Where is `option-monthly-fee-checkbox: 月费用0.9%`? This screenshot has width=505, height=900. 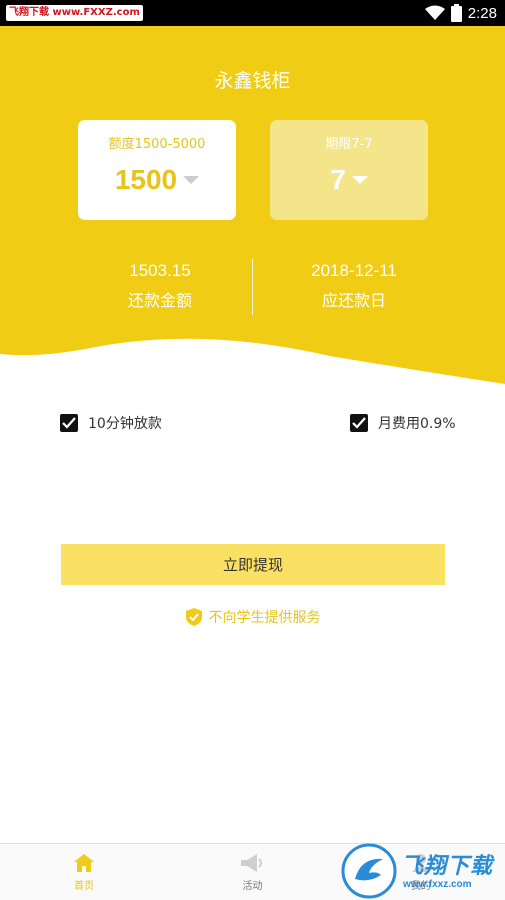
option-monthly-fee-checkbox: 月费用0.9% is located at coordinates (403, 423).